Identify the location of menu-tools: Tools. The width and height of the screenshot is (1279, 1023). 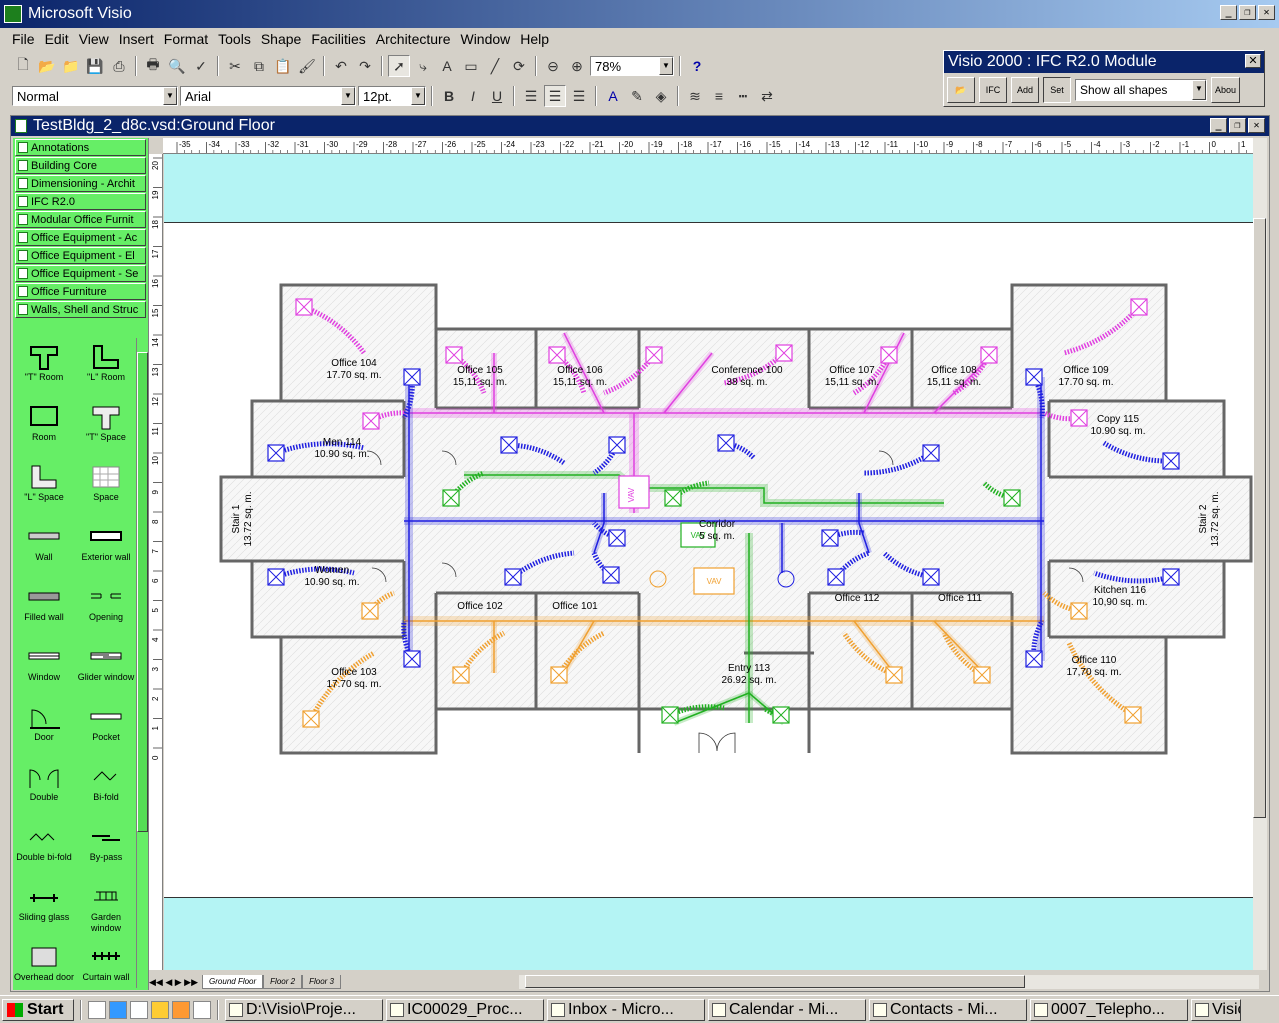
(234, 39).